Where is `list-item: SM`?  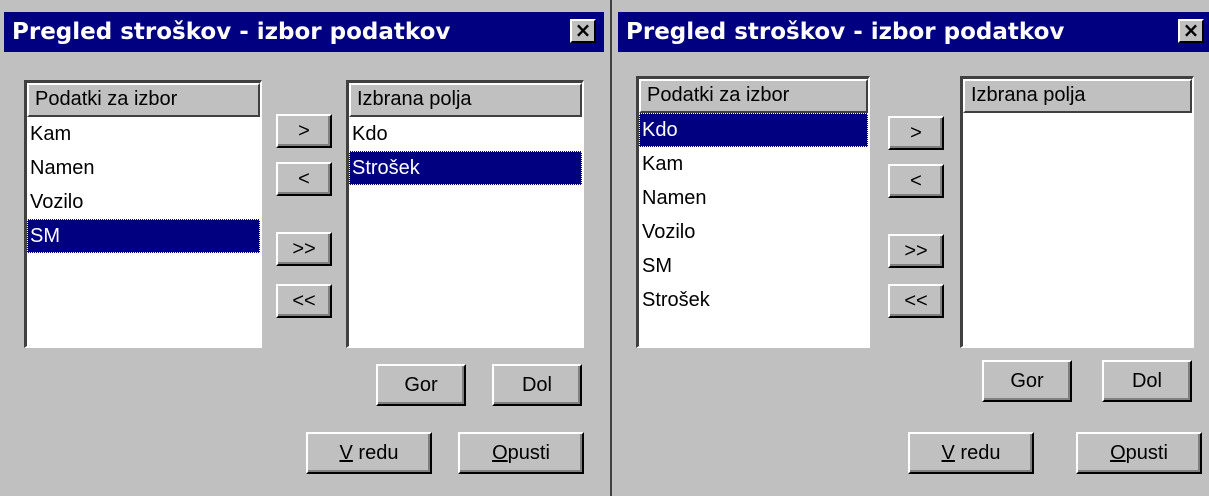
list-item: SM is located at coordinates (753, 266).